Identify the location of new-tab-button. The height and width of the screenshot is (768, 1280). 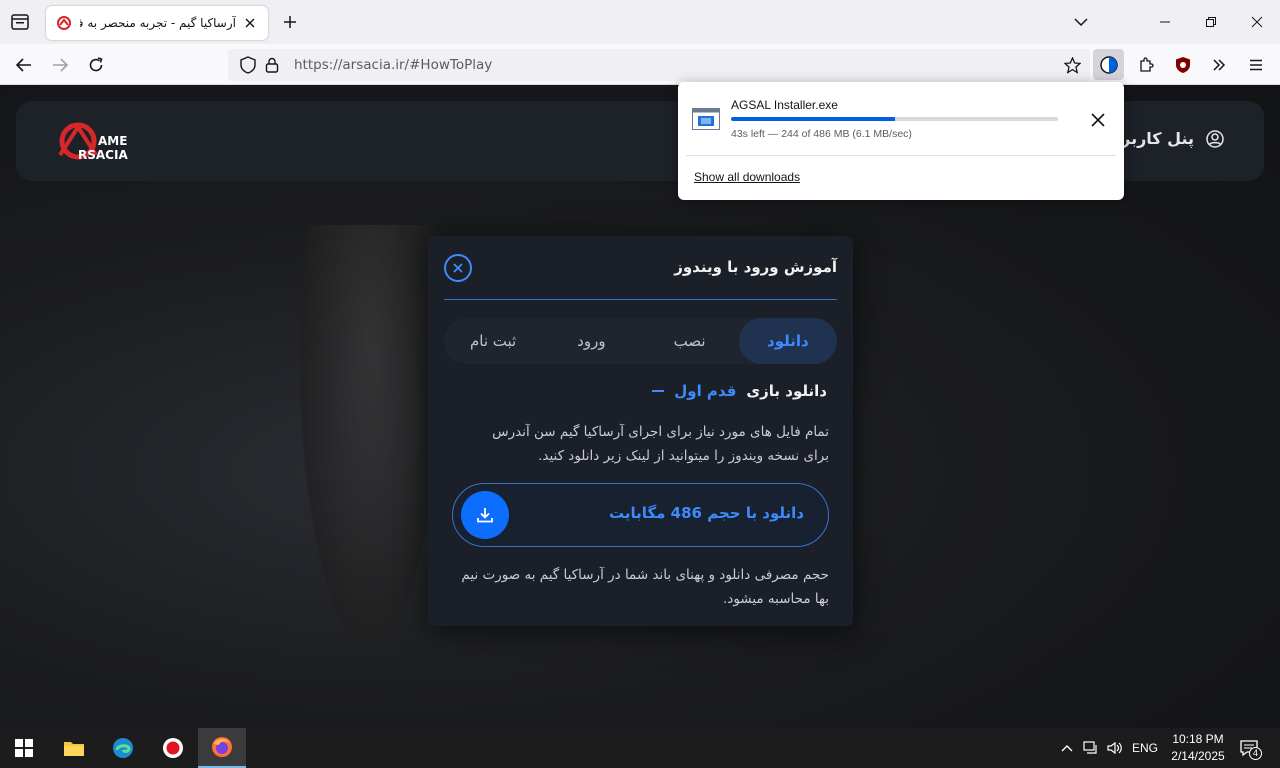
(290, 22).